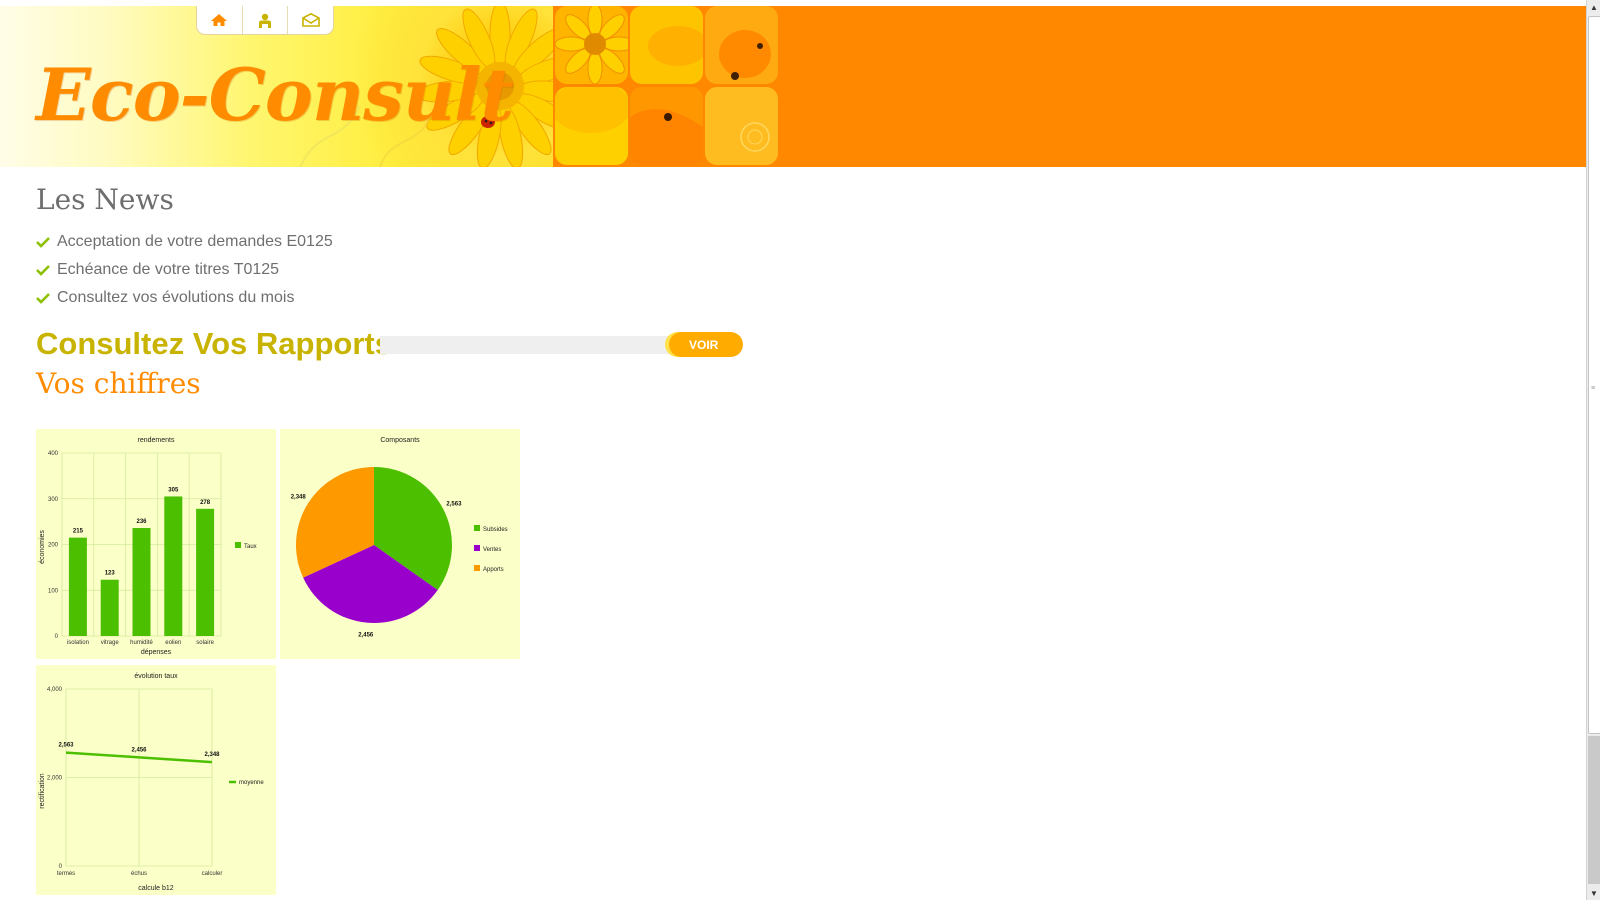 The width and height of the screenshot is (1600, 900). Describe the element at coordinates (495, 530) in the screenshot. I see `legend-label: Subsides` at that location.